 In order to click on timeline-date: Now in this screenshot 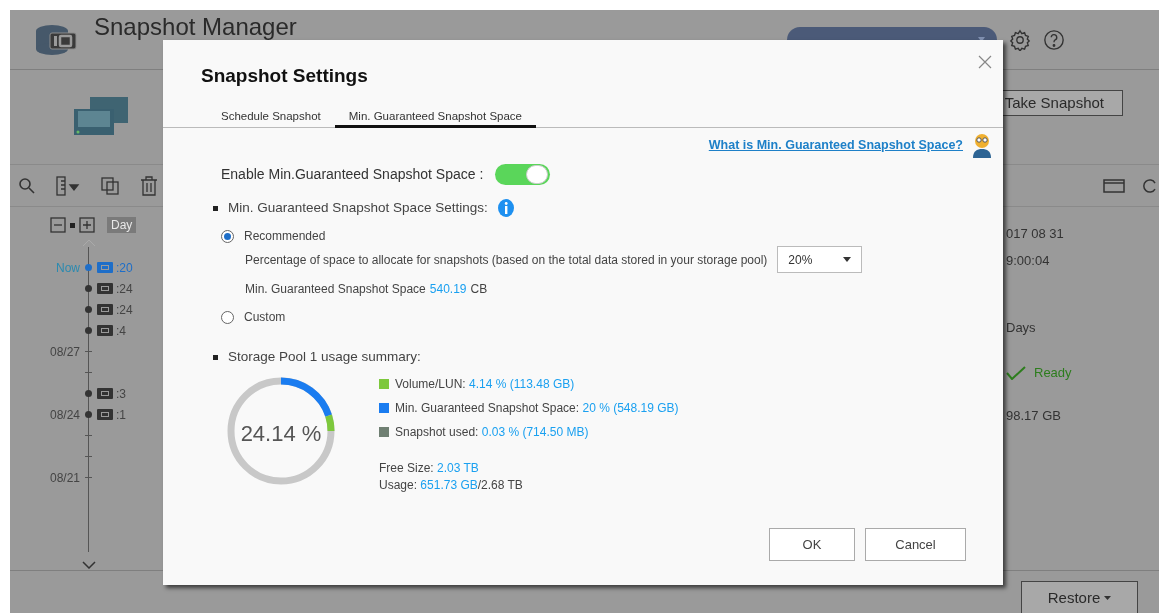, I will do `click(68, 268)`.